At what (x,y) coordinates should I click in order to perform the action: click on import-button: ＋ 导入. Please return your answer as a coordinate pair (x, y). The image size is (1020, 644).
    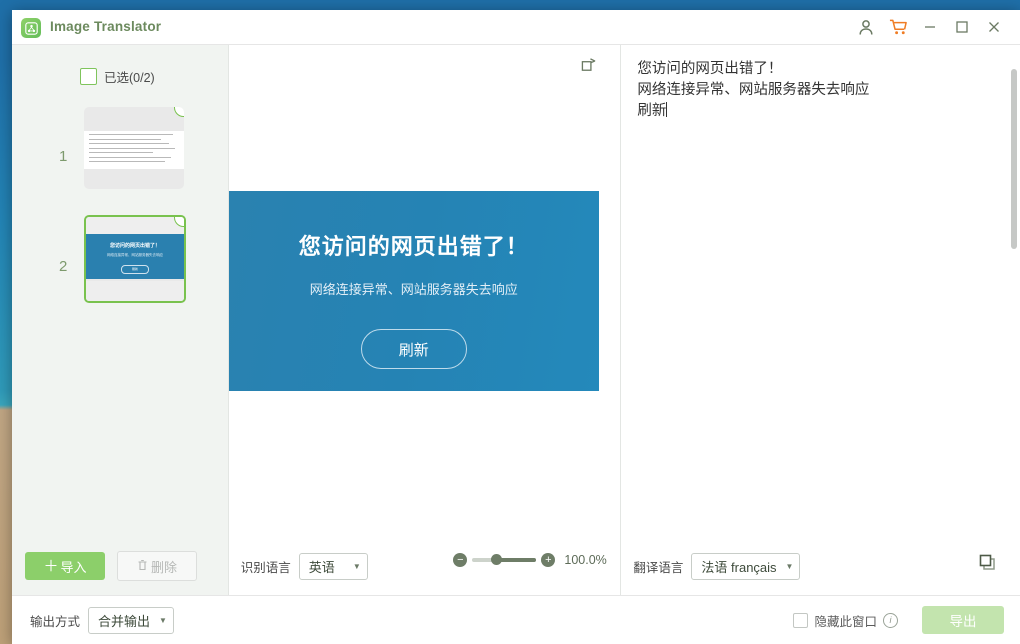
    Looking at the image, I should click on (65, 566).